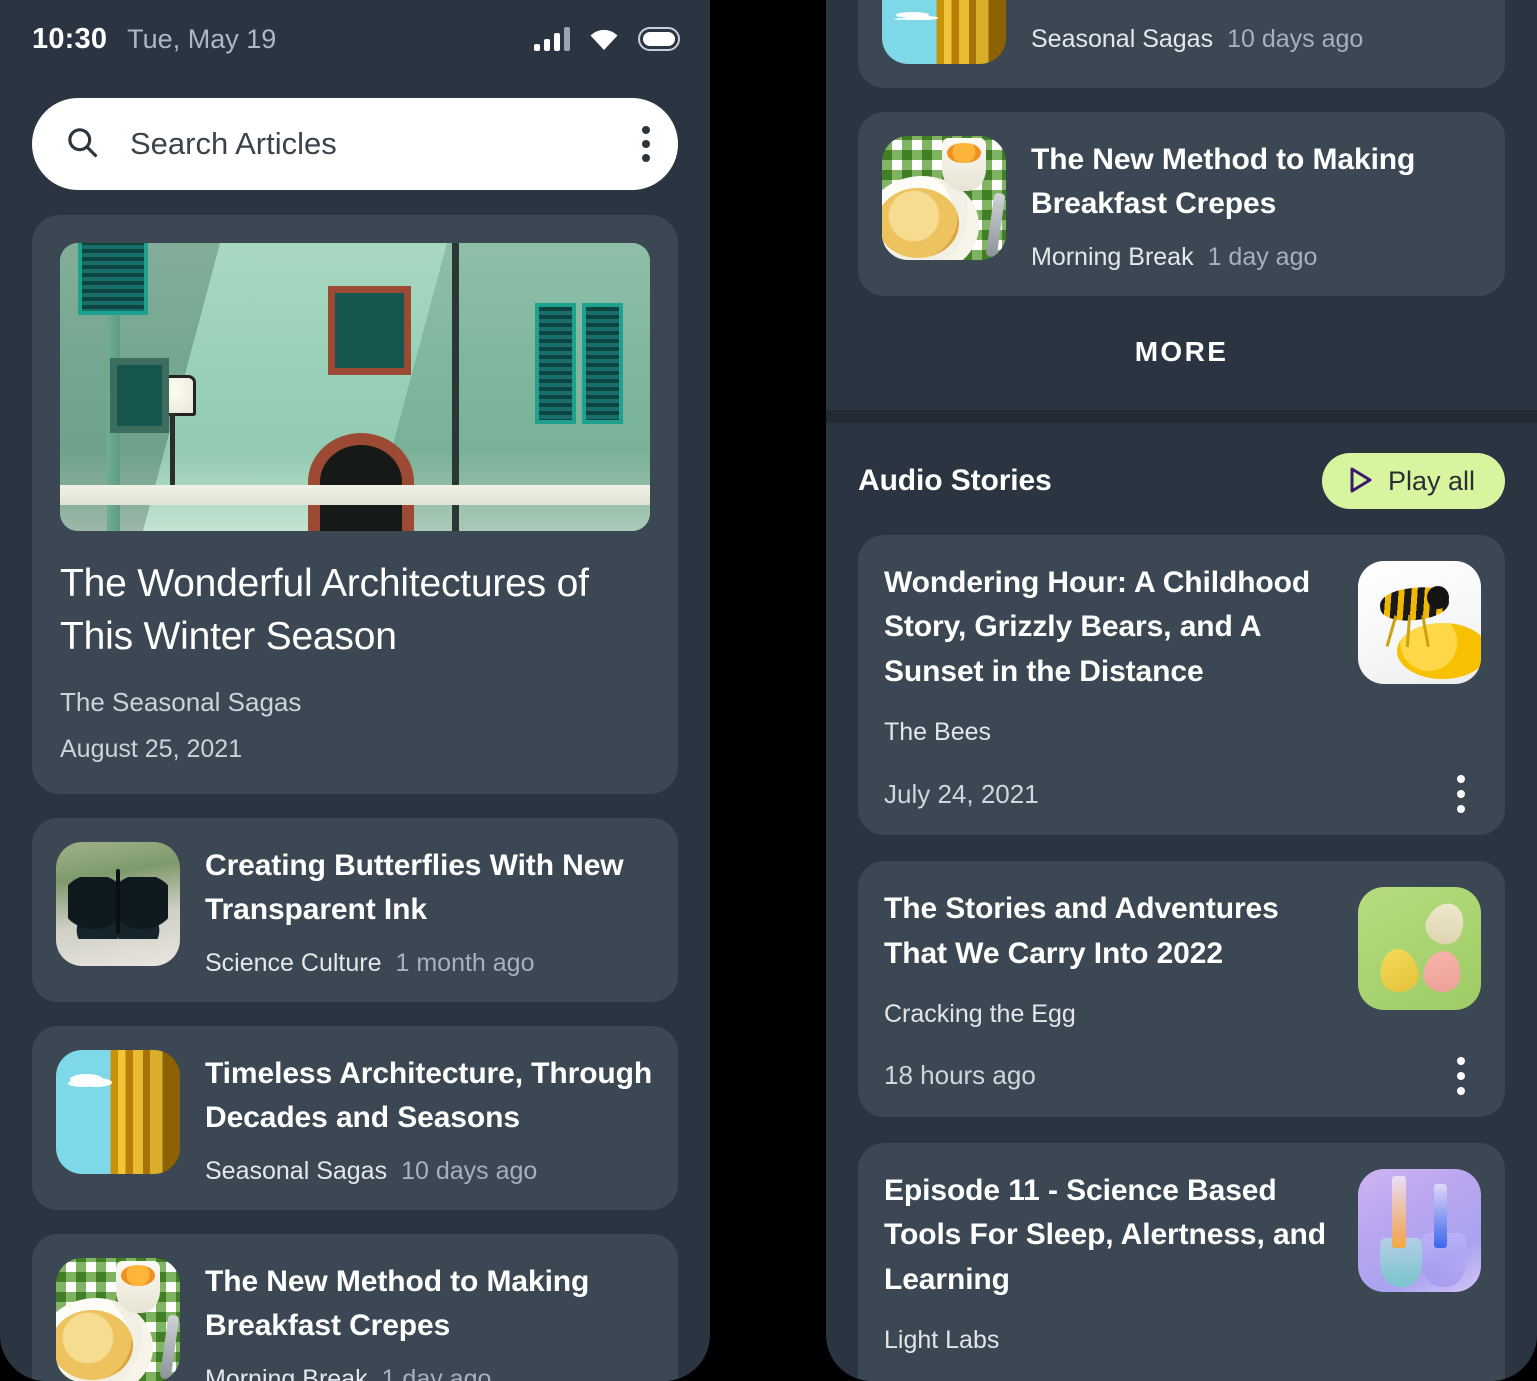 This screenshot has height=1381, width=1537. What do you see at coordinates (1431, 480) in the screenshot?
I see `play-all-label: Play all` at bounding box center [1431, 480].